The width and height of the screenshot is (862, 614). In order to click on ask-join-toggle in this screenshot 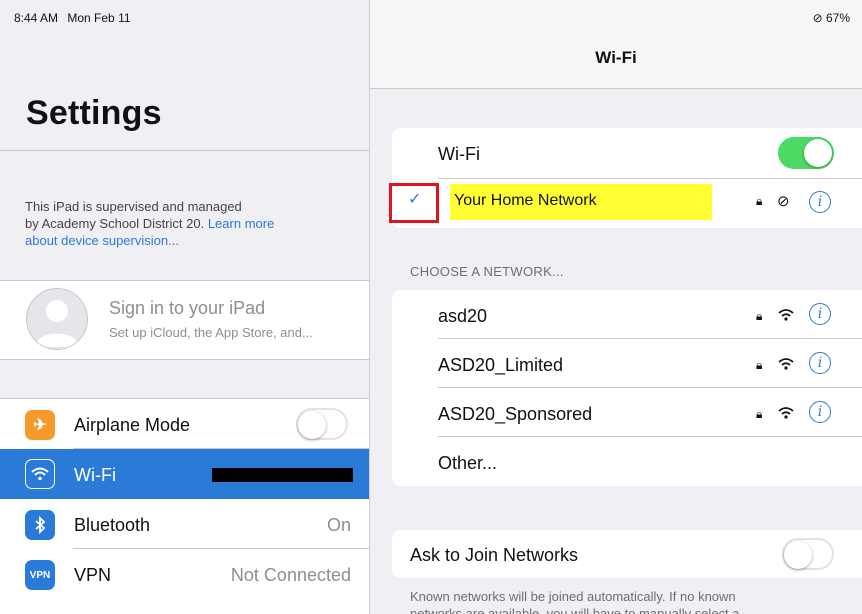, I will do `click(808, 554)`.